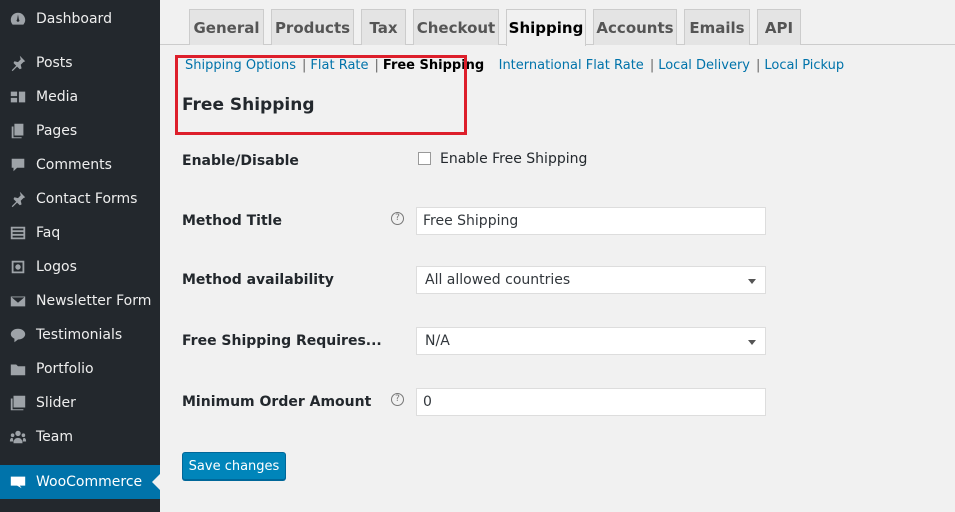 The height and width of the screenshot is (512, 955). I want to click on chat-bubble-icon, so click(18, 335).